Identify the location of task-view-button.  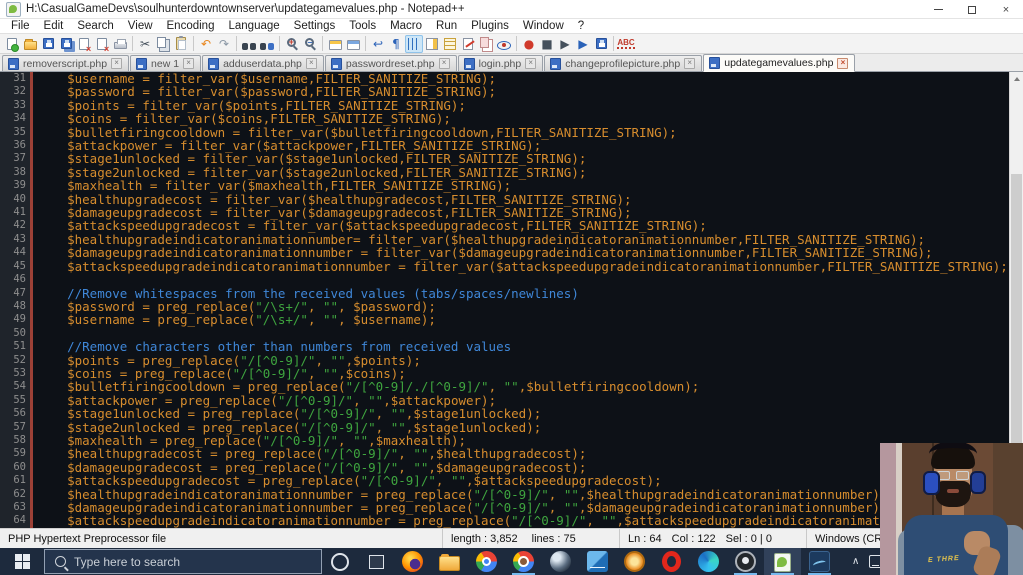
(376, 561).